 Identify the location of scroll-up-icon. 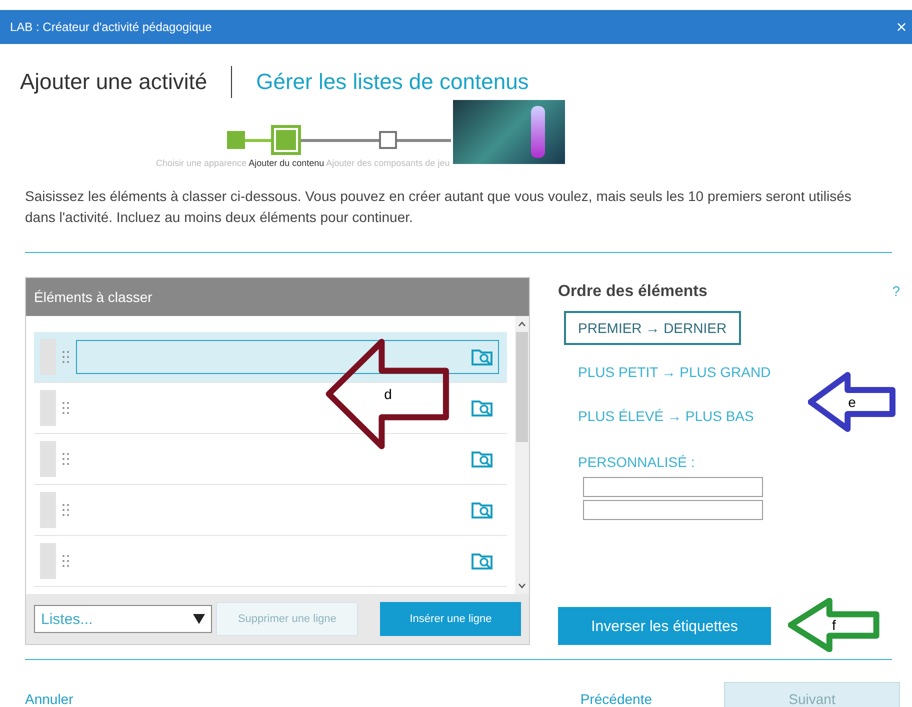
(522, 324).